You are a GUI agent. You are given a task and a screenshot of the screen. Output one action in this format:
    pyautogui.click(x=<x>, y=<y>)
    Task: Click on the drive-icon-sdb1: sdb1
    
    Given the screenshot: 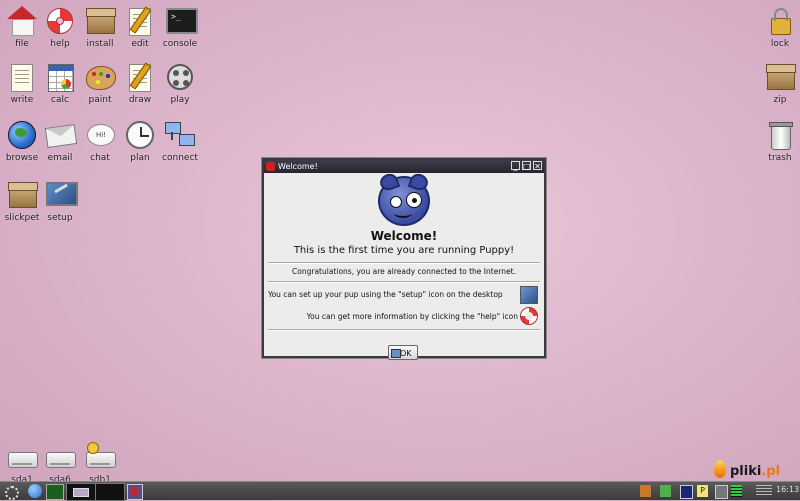 What is the action you would take?
    pyautogui.click(x=100, y=464)
    